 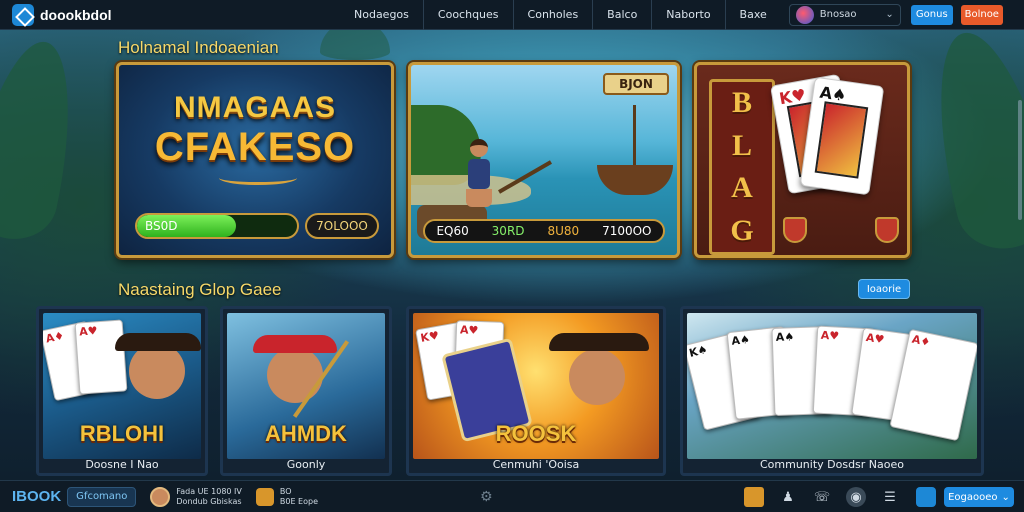 What do you see at coordinates (635, 180) in the screenshot?
I see `boat` at bounding box center [635, 180].